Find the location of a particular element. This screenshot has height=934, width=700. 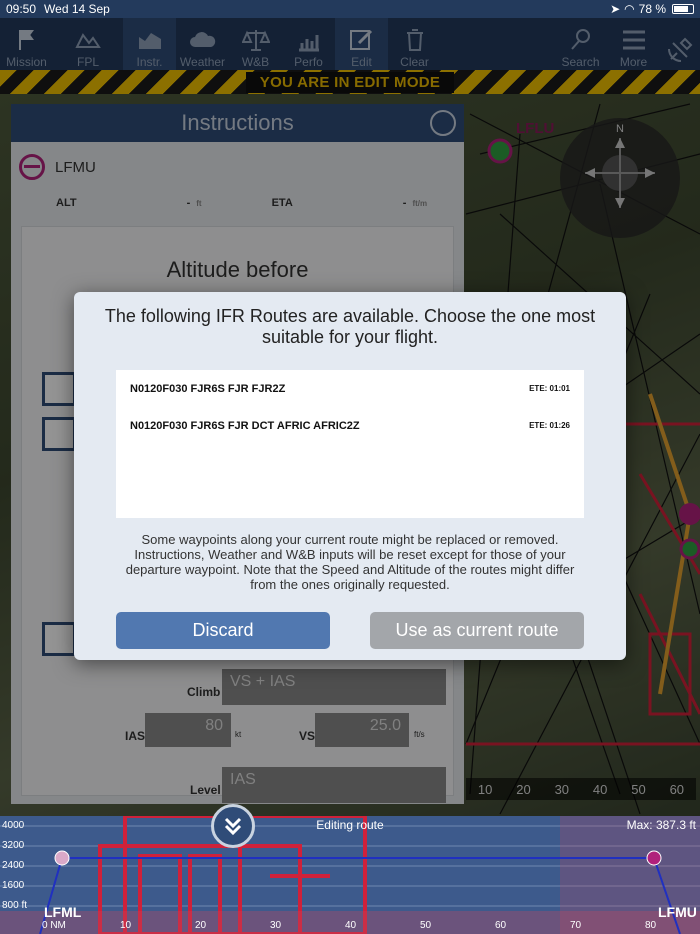

x-axis-label: 10 is located at coordinates (126, 925).